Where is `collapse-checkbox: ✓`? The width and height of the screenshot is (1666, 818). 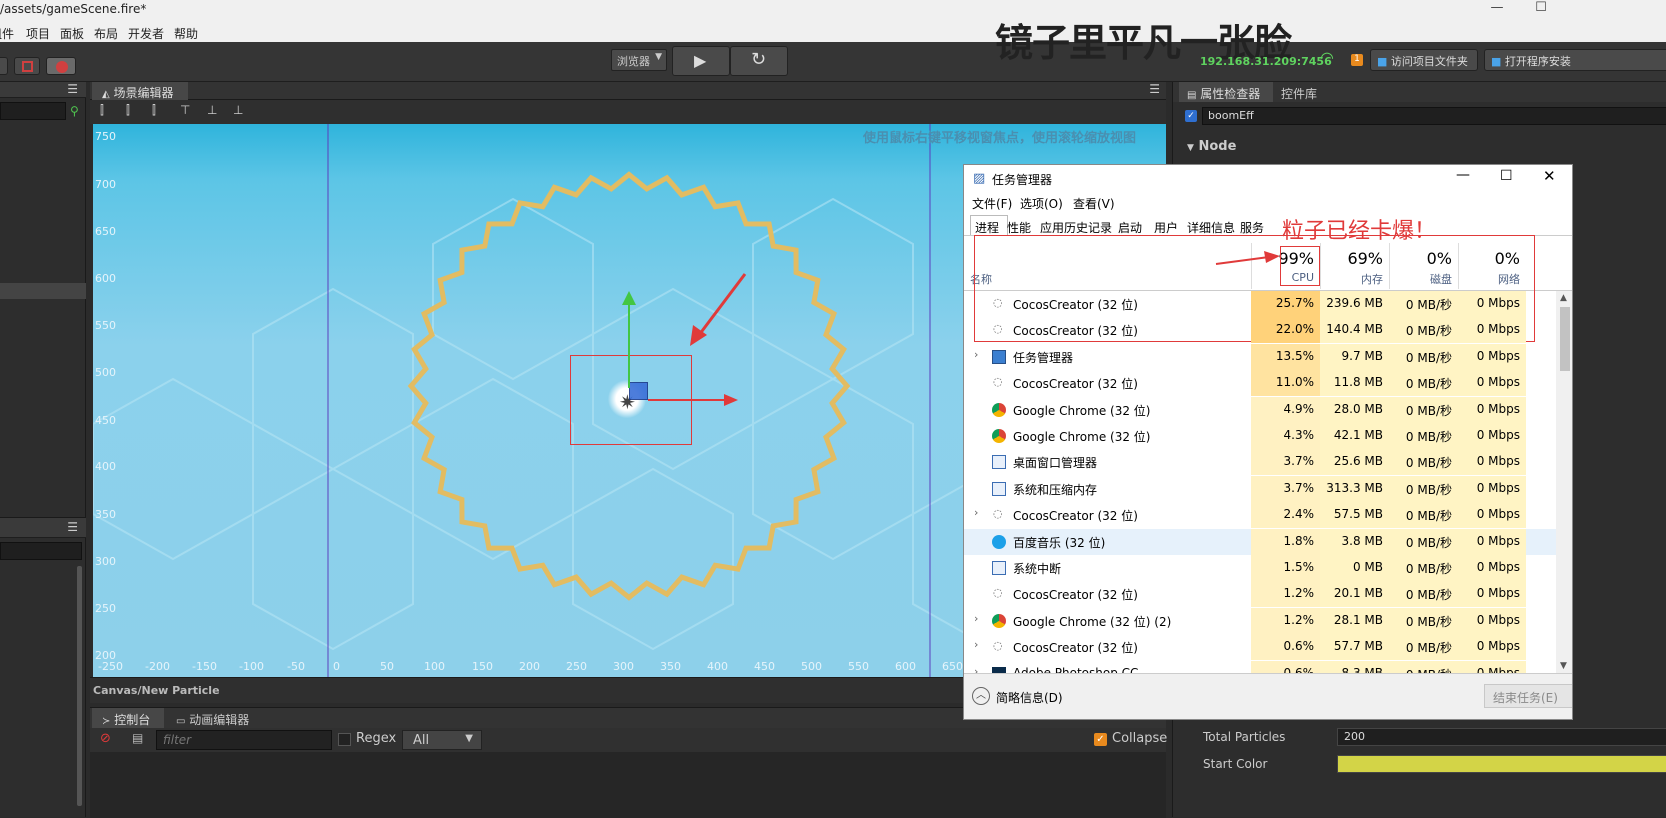 collapse-checkbox: ✓ is located at coordinates (1100, 739).